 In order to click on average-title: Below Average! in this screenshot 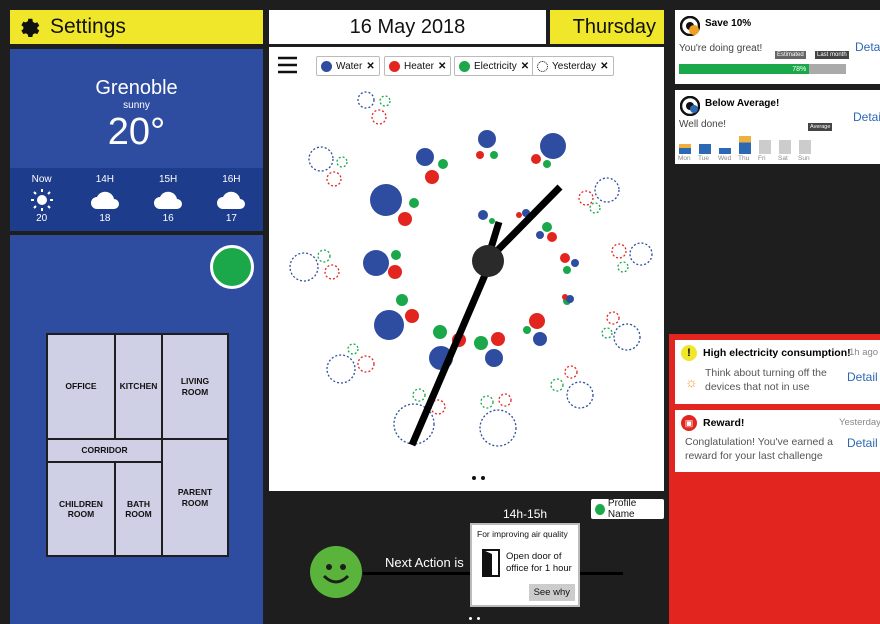, I will do `click(742, 103)`.